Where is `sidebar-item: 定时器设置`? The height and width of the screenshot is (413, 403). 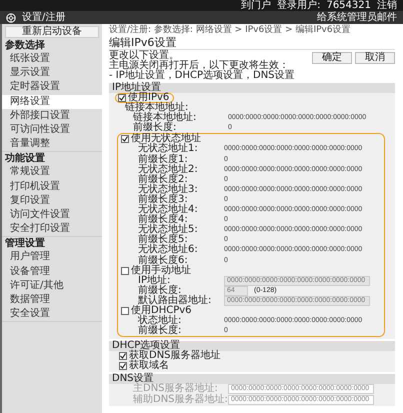
sidebar-item: 定时器设置 is located at coordinates (52, 87).